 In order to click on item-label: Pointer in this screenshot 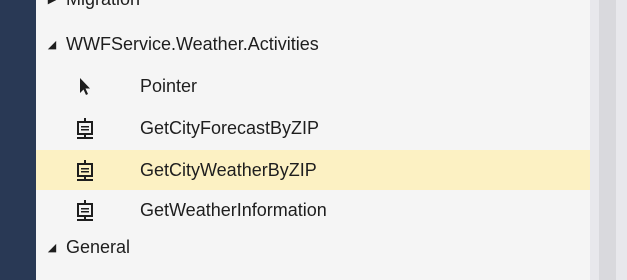, I will do `click(169, 85)`.